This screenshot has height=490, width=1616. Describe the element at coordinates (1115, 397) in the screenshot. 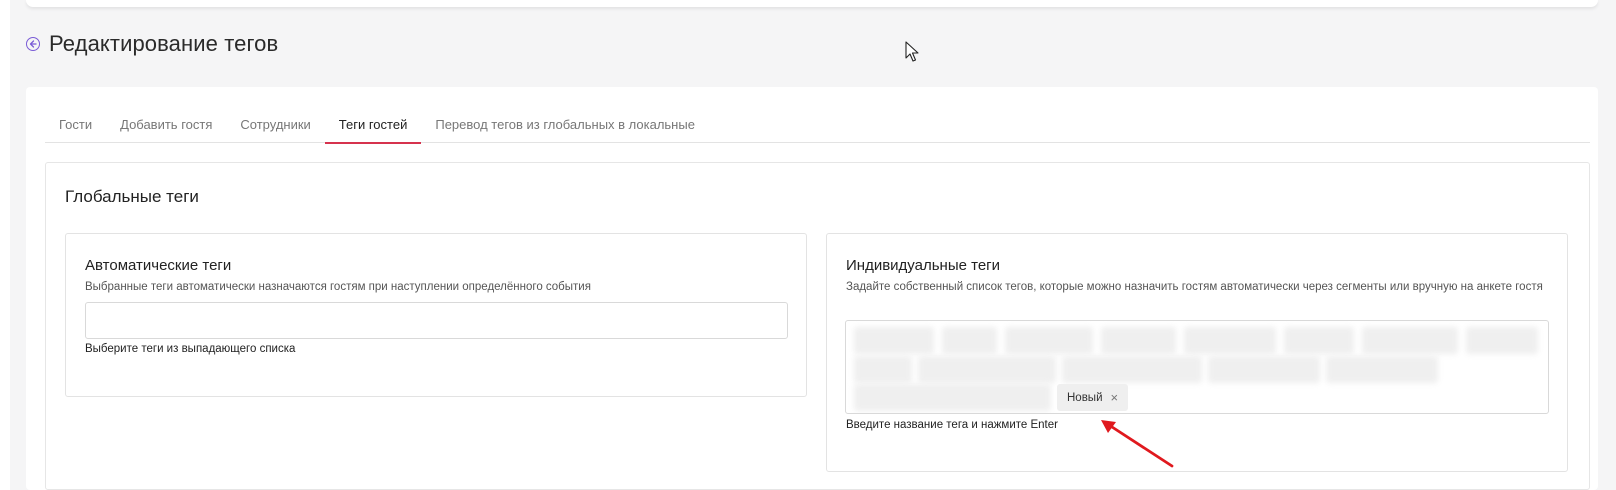

I see `remove-tag-icon: ×` at that location.